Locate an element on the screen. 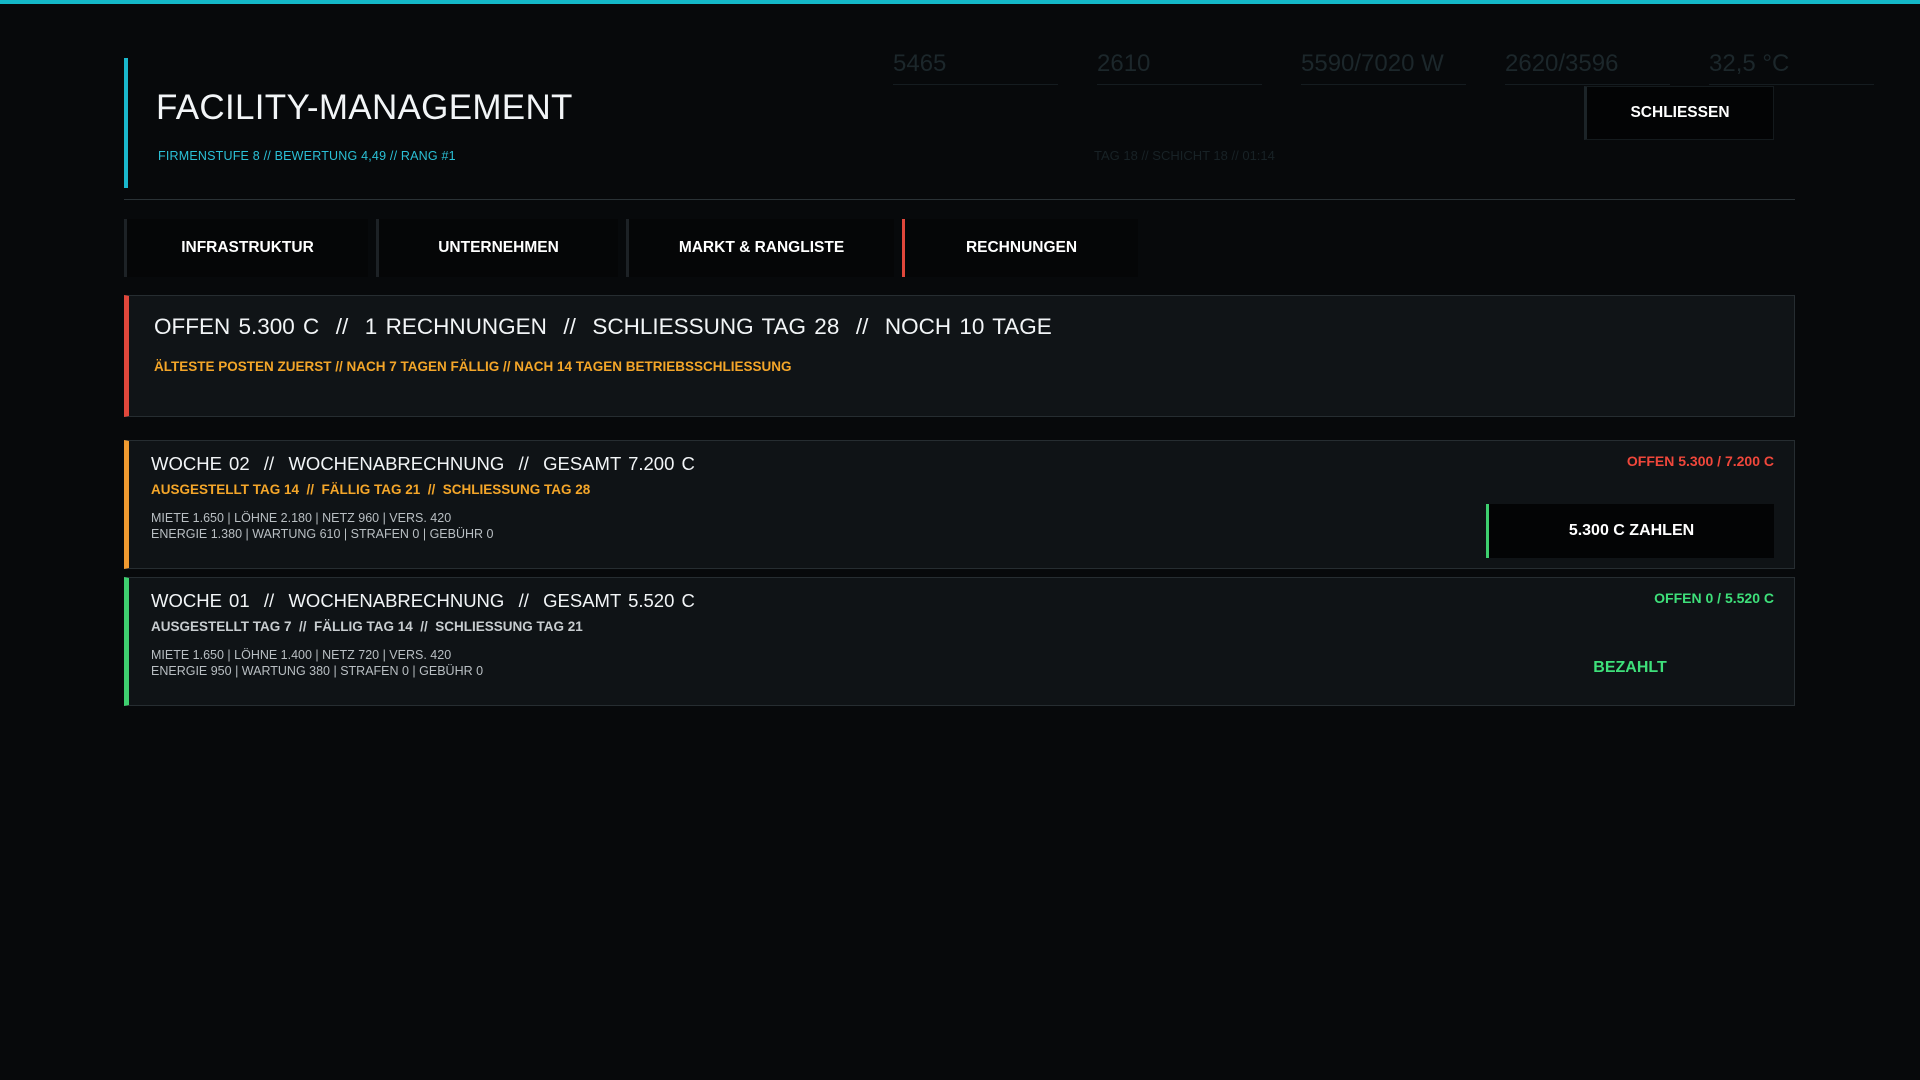  header-accent-bar is located at coordinates (126, 123).